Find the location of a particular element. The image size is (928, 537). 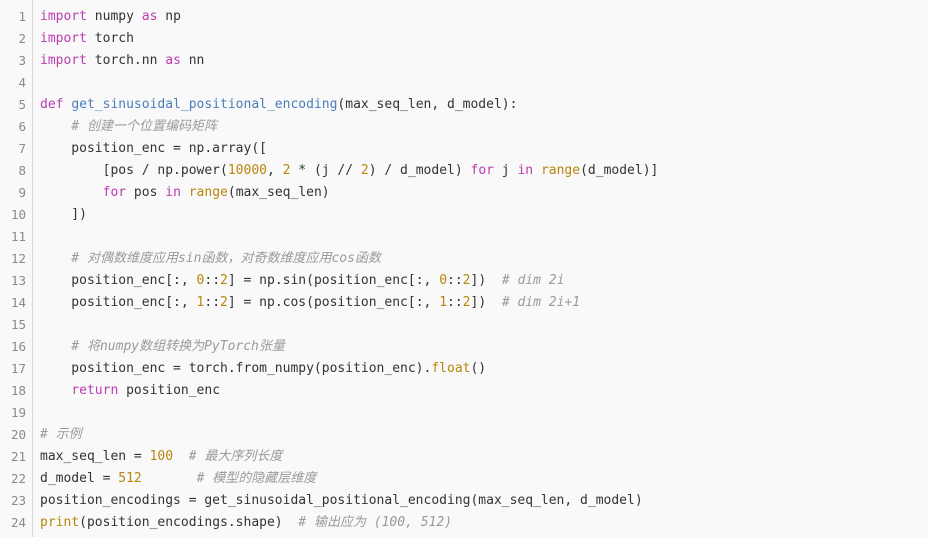

line-number: 10 is located at coordinates (18, 214).